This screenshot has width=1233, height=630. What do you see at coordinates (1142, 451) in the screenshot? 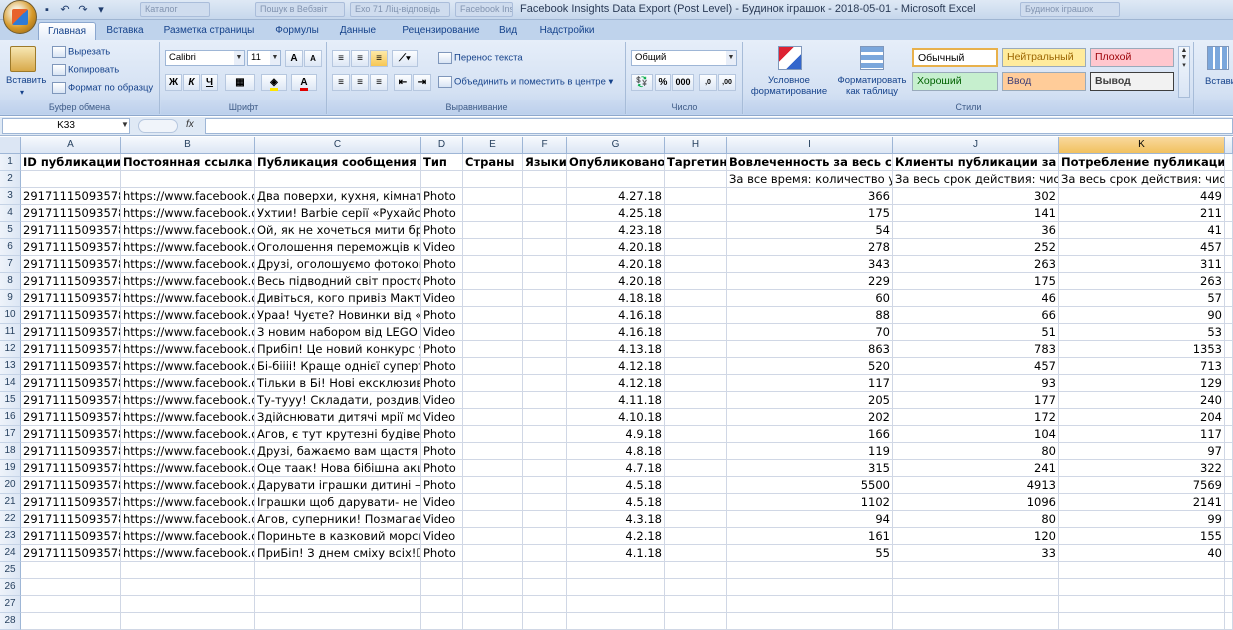
I see `table-cell: 97` at bounding box center [1142, 451].